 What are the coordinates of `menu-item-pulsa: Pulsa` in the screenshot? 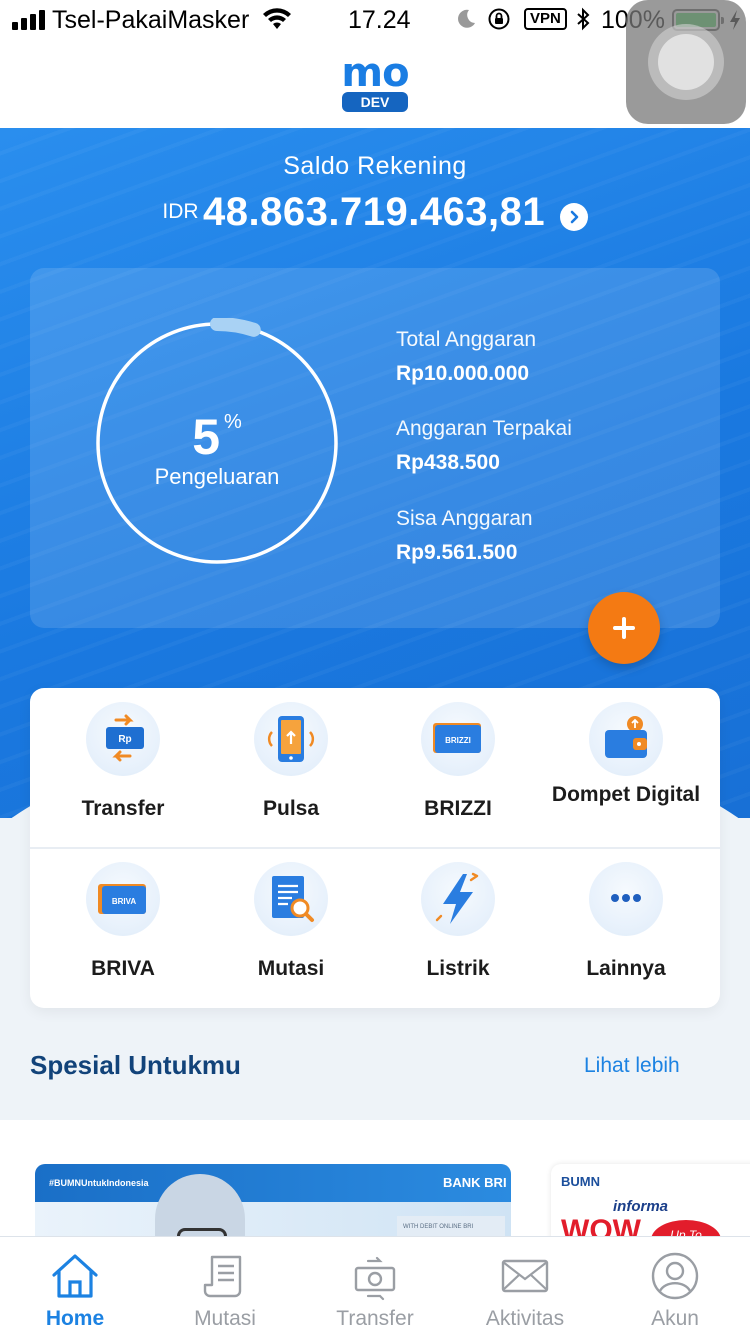 It's located at (291, 763).